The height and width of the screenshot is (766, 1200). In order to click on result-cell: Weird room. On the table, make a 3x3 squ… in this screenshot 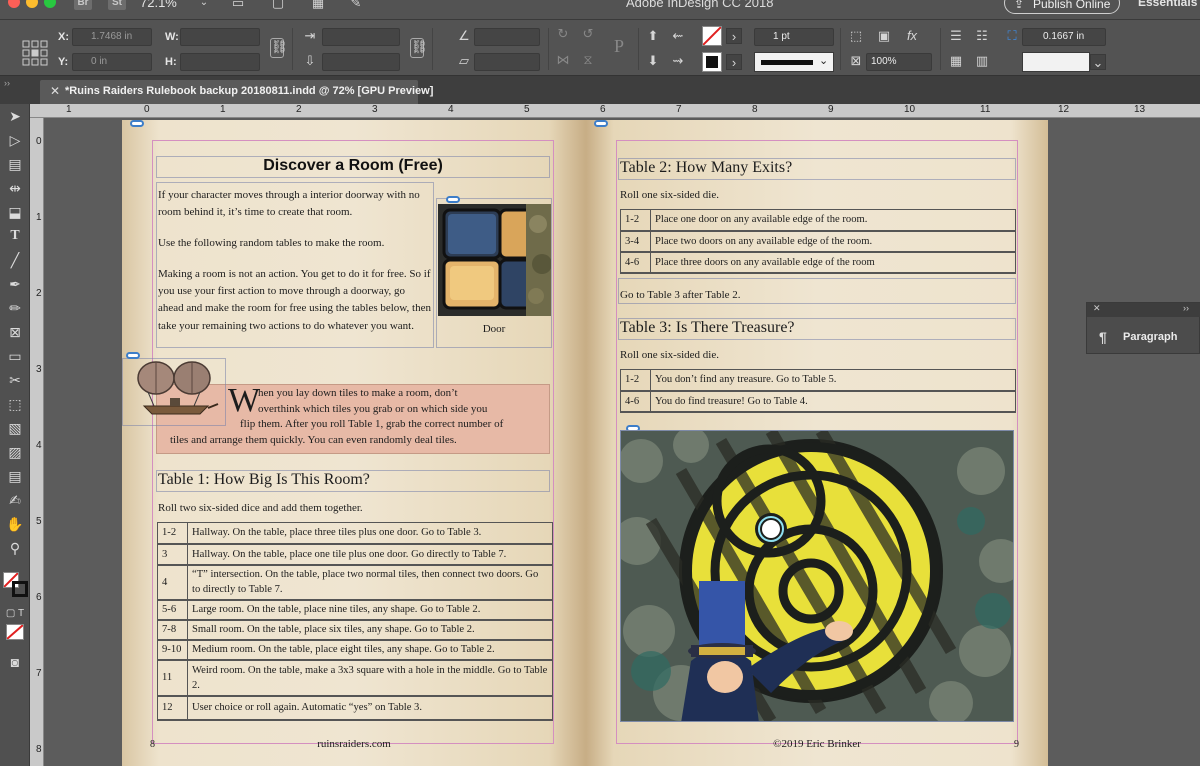, I will do `click(370, 677)`.